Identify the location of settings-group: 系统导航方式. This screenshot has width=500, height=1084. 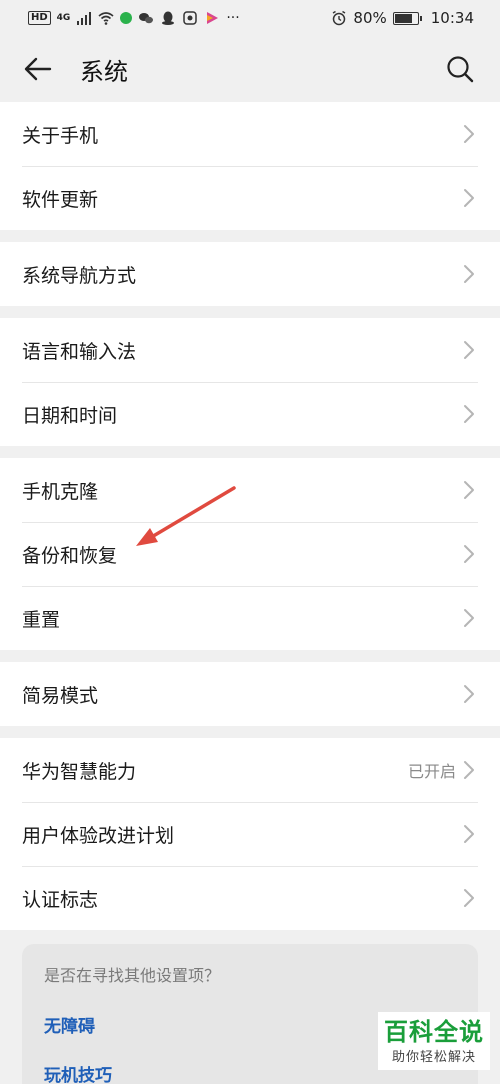
(250, 274).